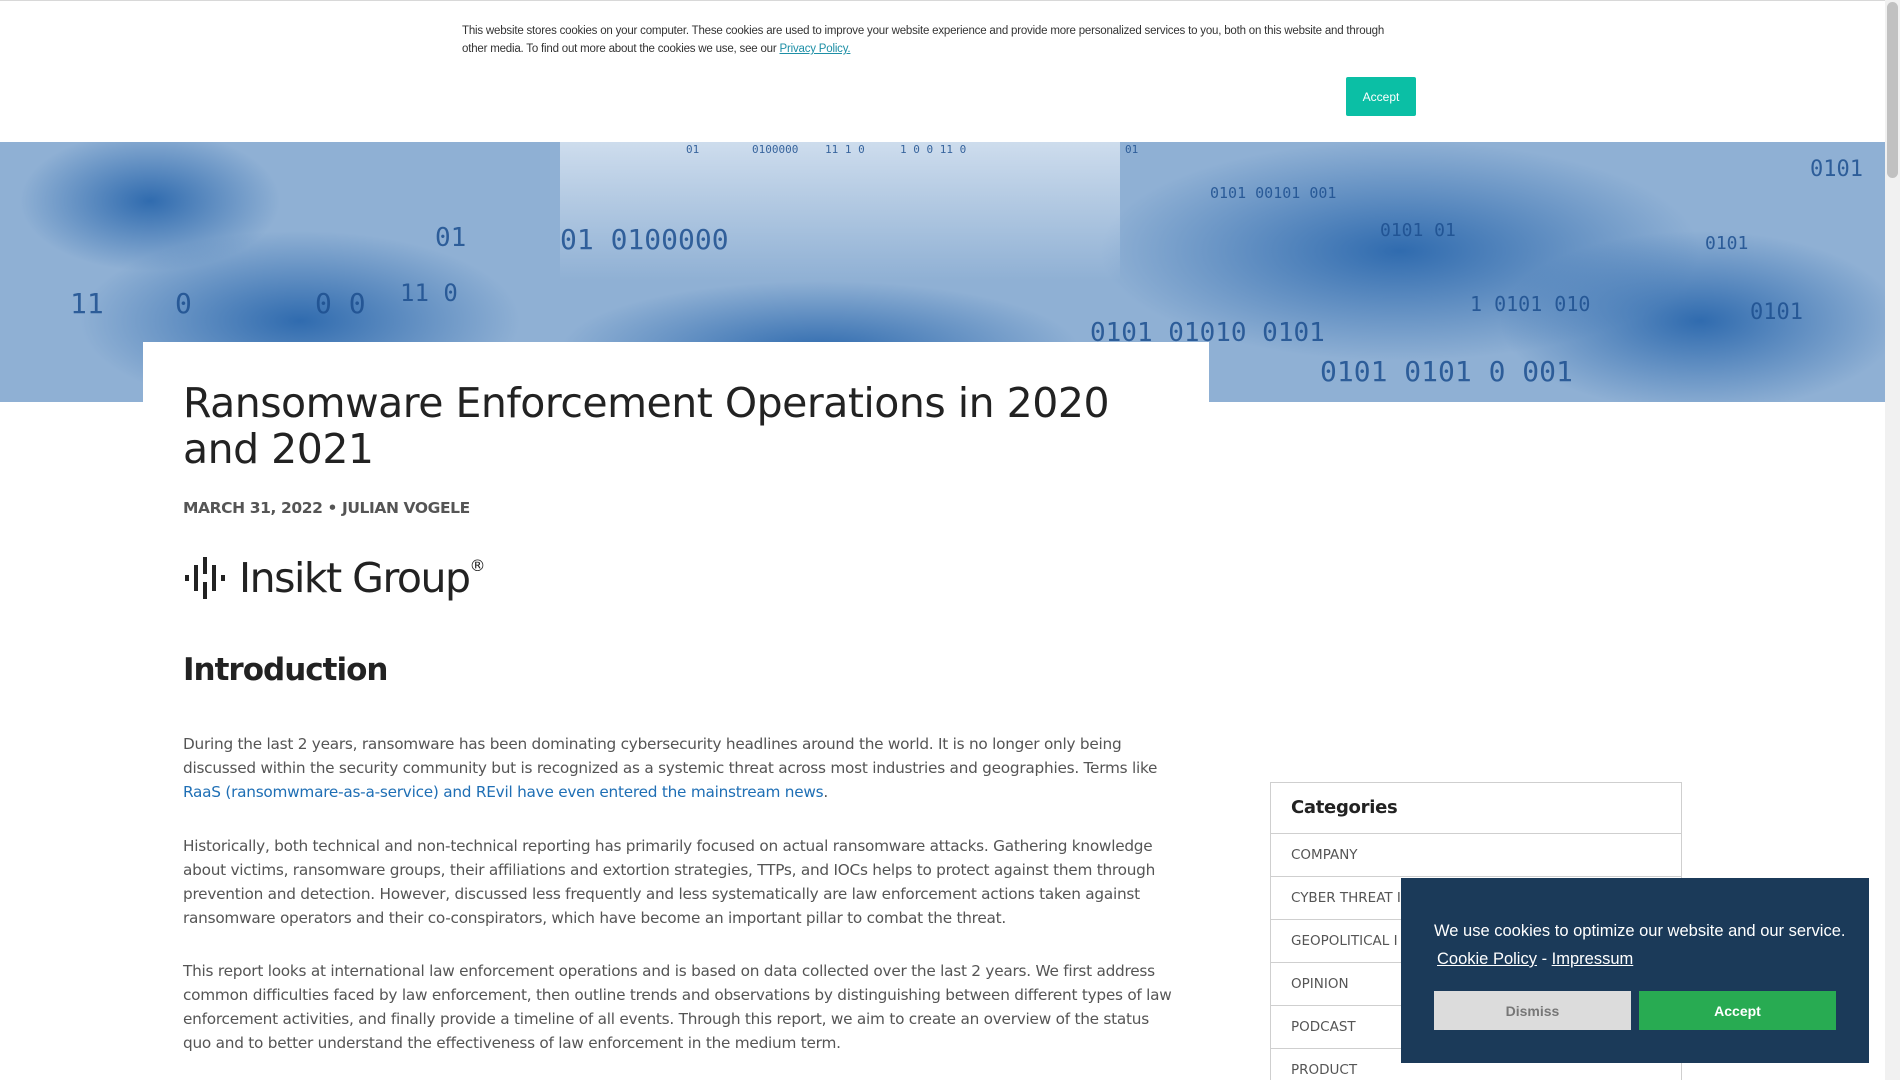  What do you see at coordinates (205, 578) in the screenshot?
I see `insikt-logo-mark-icon` at bounding box center [205, 578].